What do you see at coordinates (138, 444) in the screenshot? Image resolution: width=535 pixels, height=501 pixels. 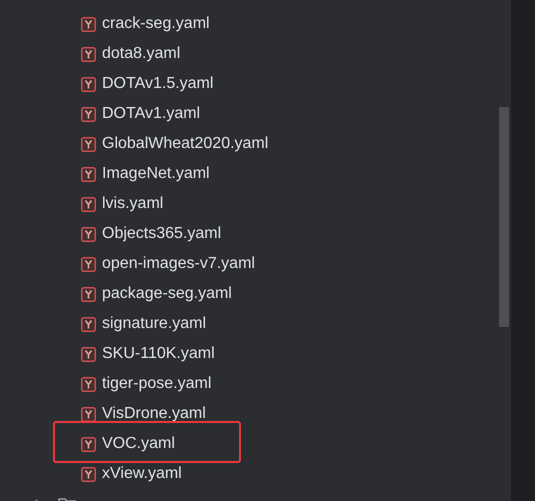 I see `file-name: VOC.yaml` at bounding box center [138, 444].